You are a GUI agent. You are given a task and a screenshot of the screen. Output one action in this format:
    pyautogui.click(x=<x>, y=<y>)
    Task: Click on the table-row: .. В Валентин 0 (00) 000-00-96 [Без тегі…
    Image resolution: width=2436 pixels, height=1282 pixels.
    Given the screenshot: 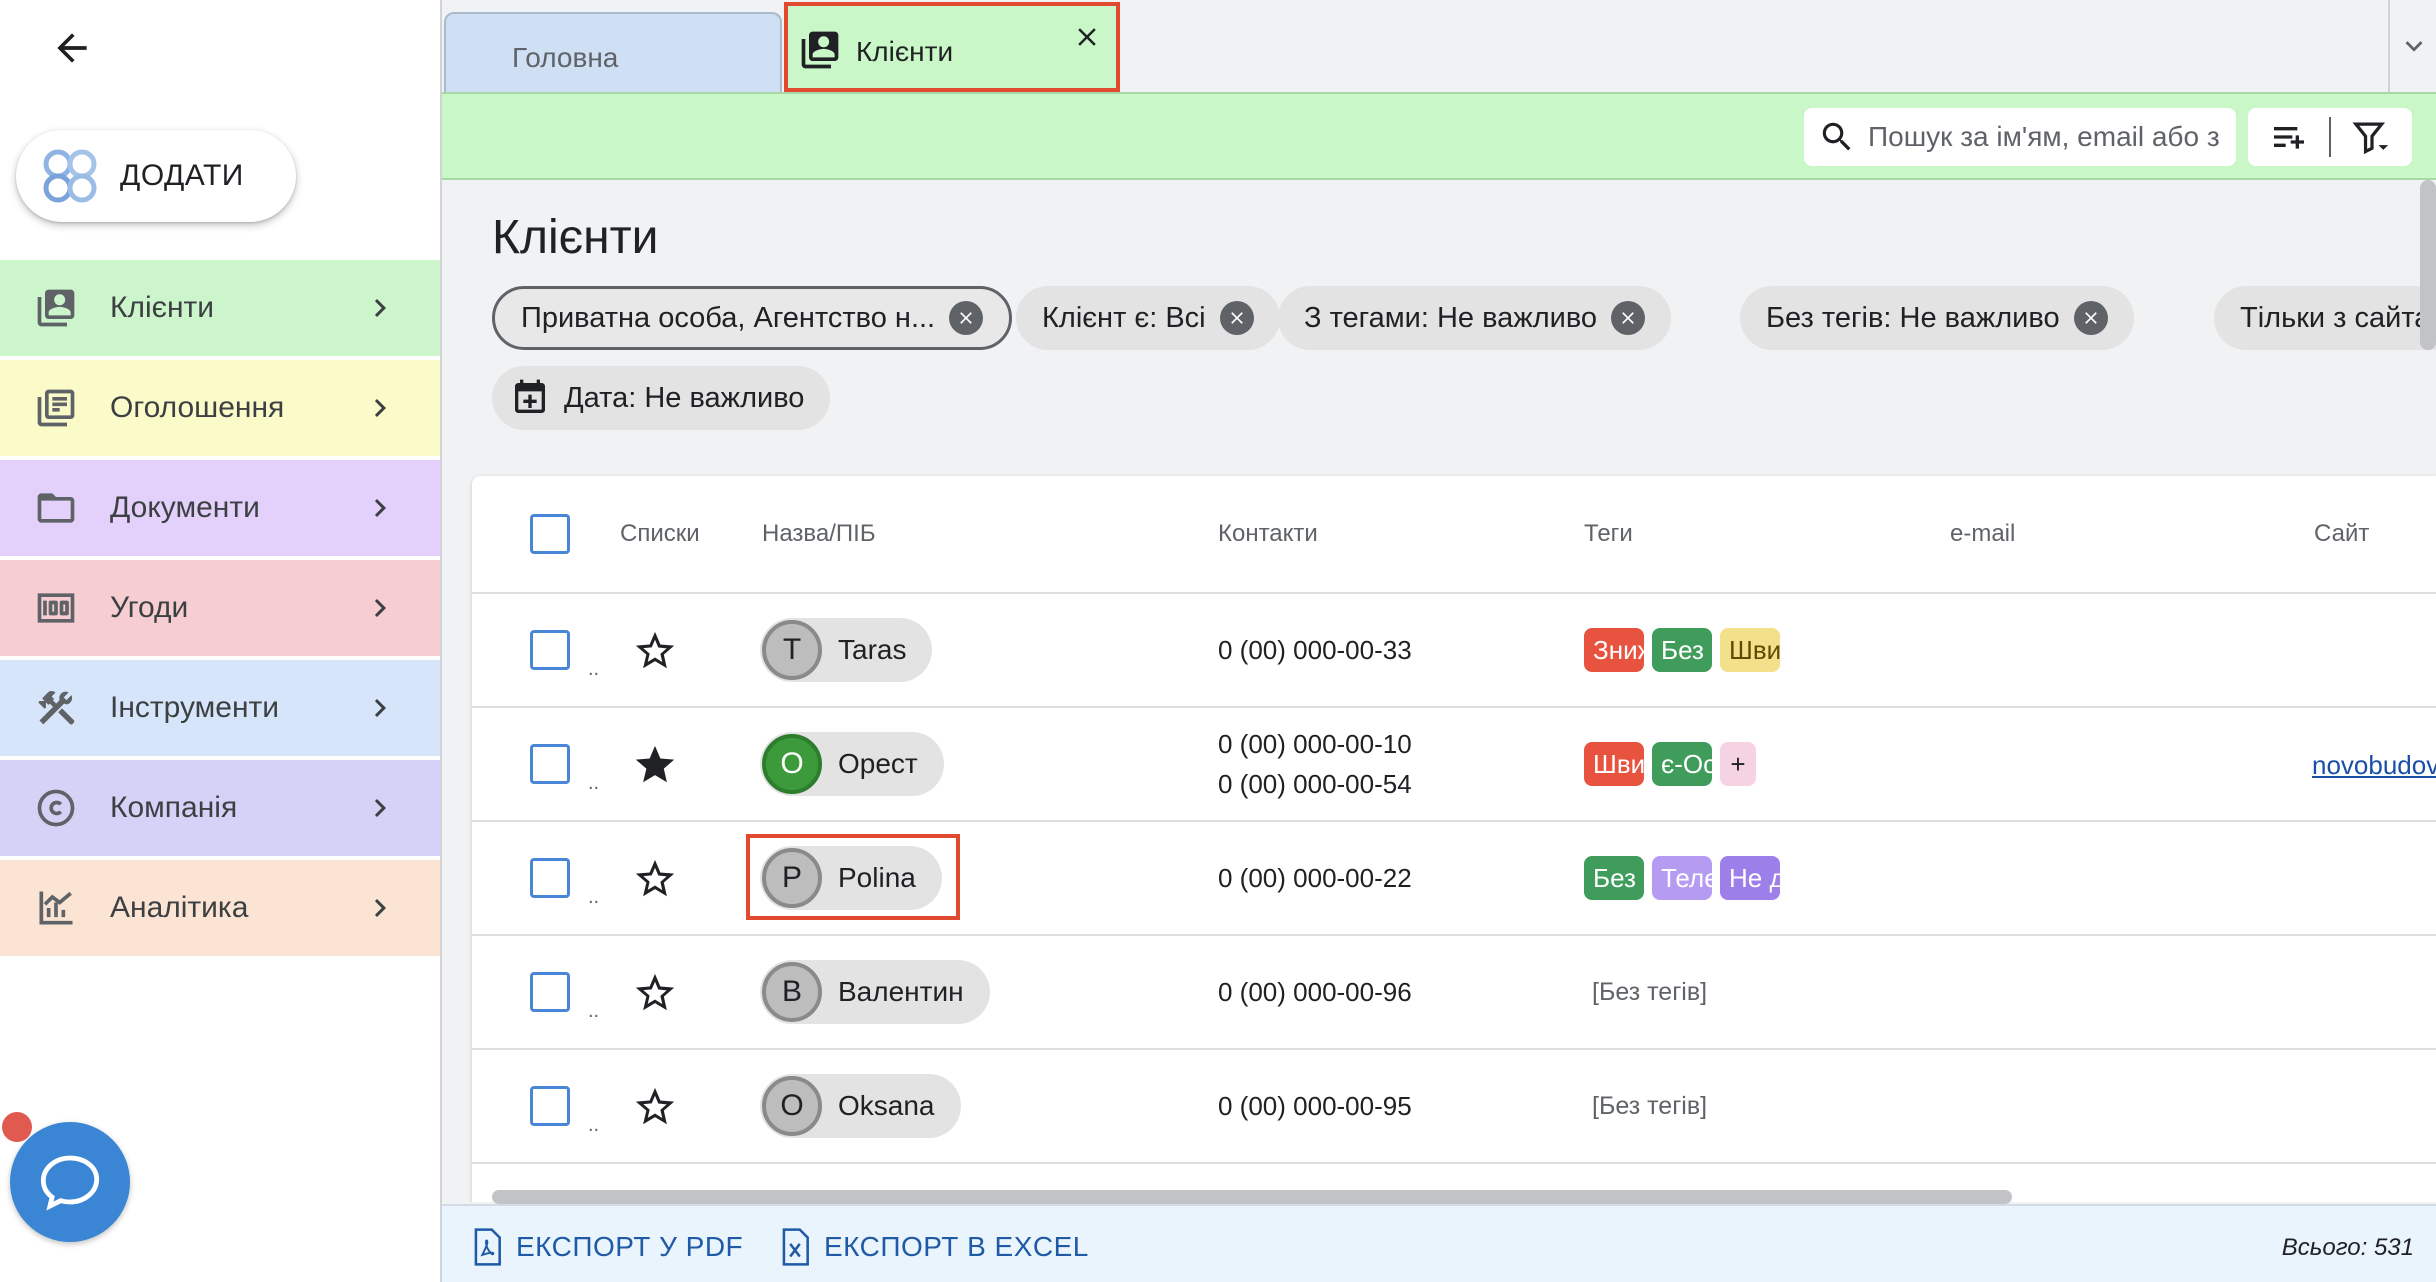 What is the action you would take?
    pyautogui.click(x=1454, y=993)
    